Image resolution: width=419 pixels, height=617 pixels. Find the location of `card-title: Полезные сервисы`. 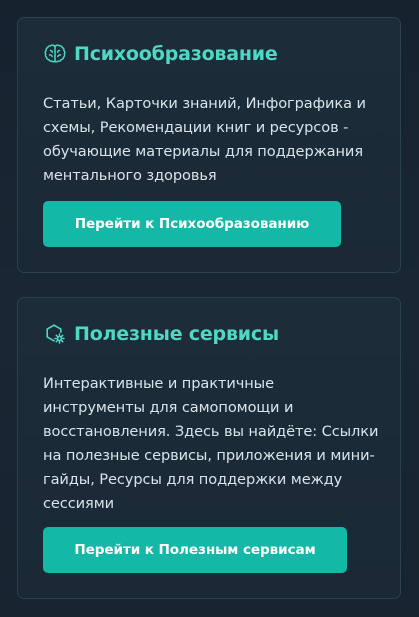

card-title: Полезные сервисы is located at coordinates (176, 334).